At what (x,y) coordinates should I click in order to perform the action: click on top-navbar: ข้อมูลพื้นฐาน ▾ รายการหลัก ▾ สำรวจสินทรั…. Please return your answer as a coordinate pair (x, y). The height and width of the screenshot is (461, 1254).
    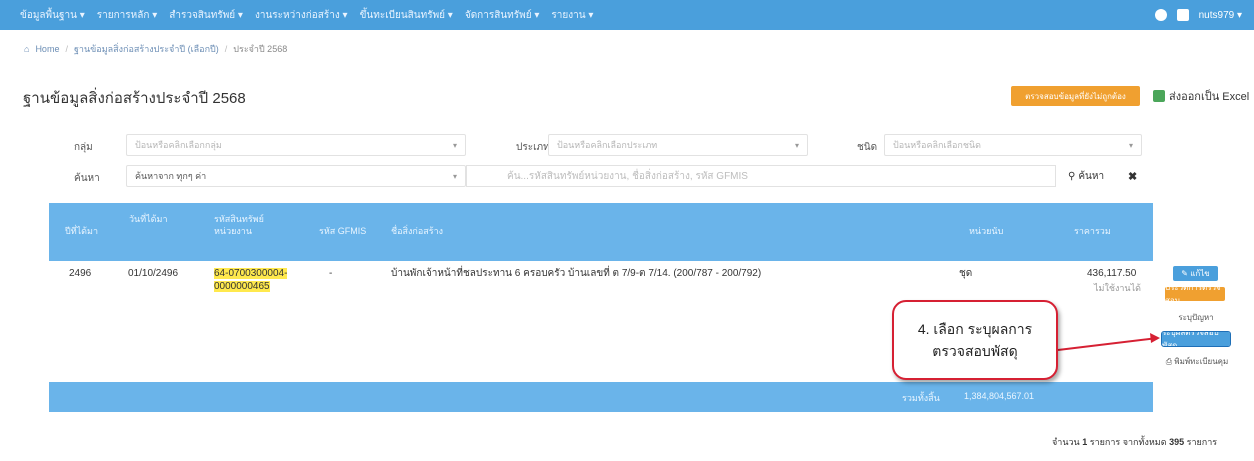
    Looking at the image, I should click on (627, 15).